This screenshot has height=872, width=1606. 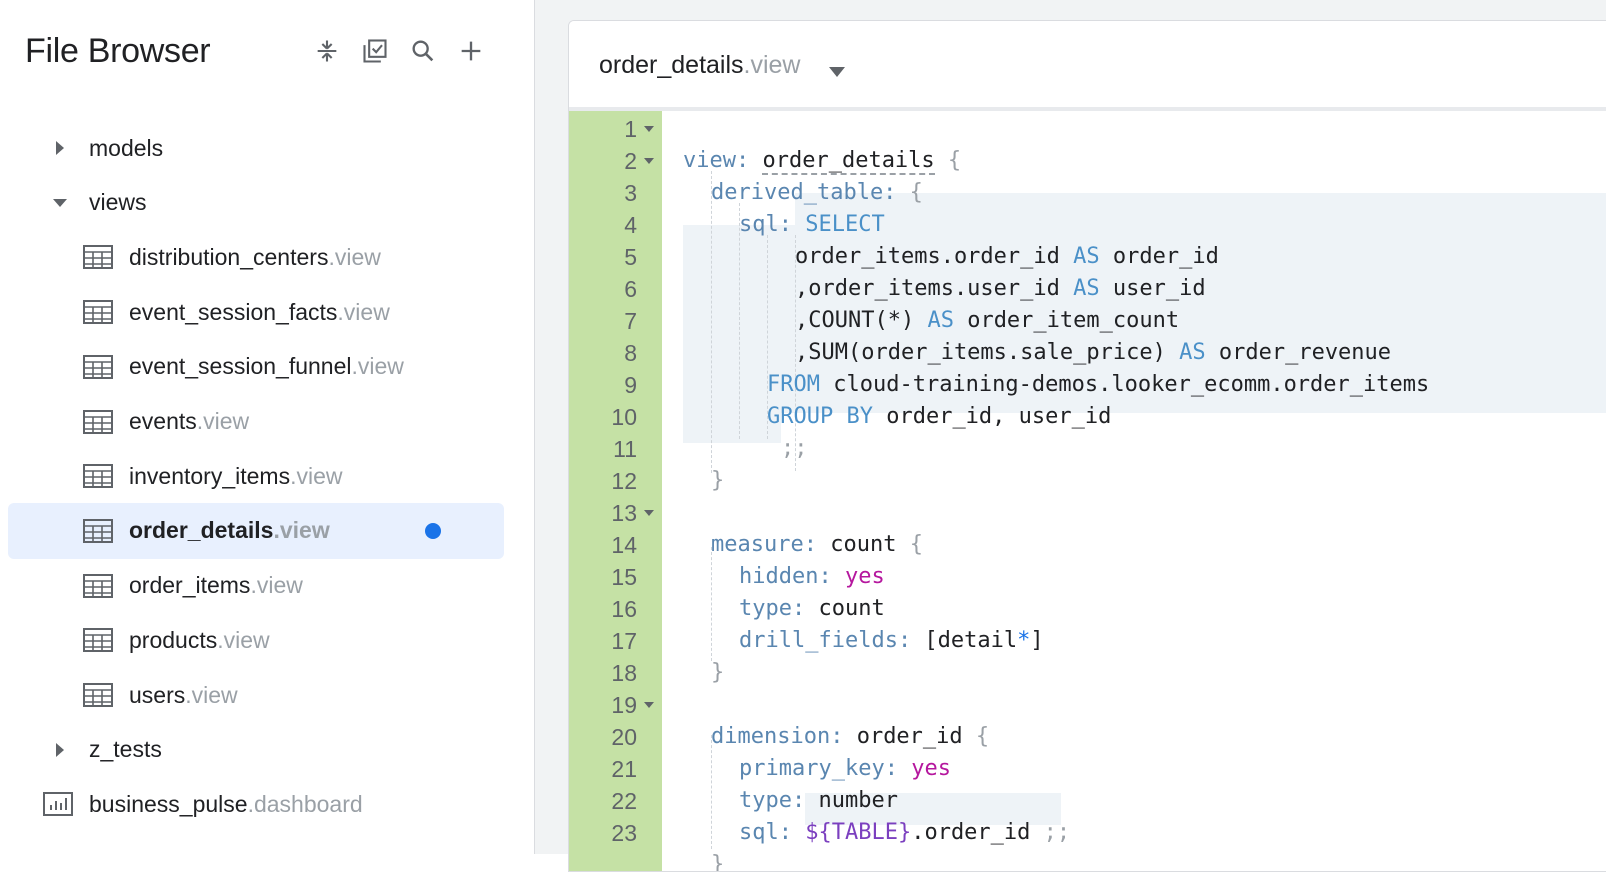 I want to click on line-number: 8, so click(x=630, y=353).